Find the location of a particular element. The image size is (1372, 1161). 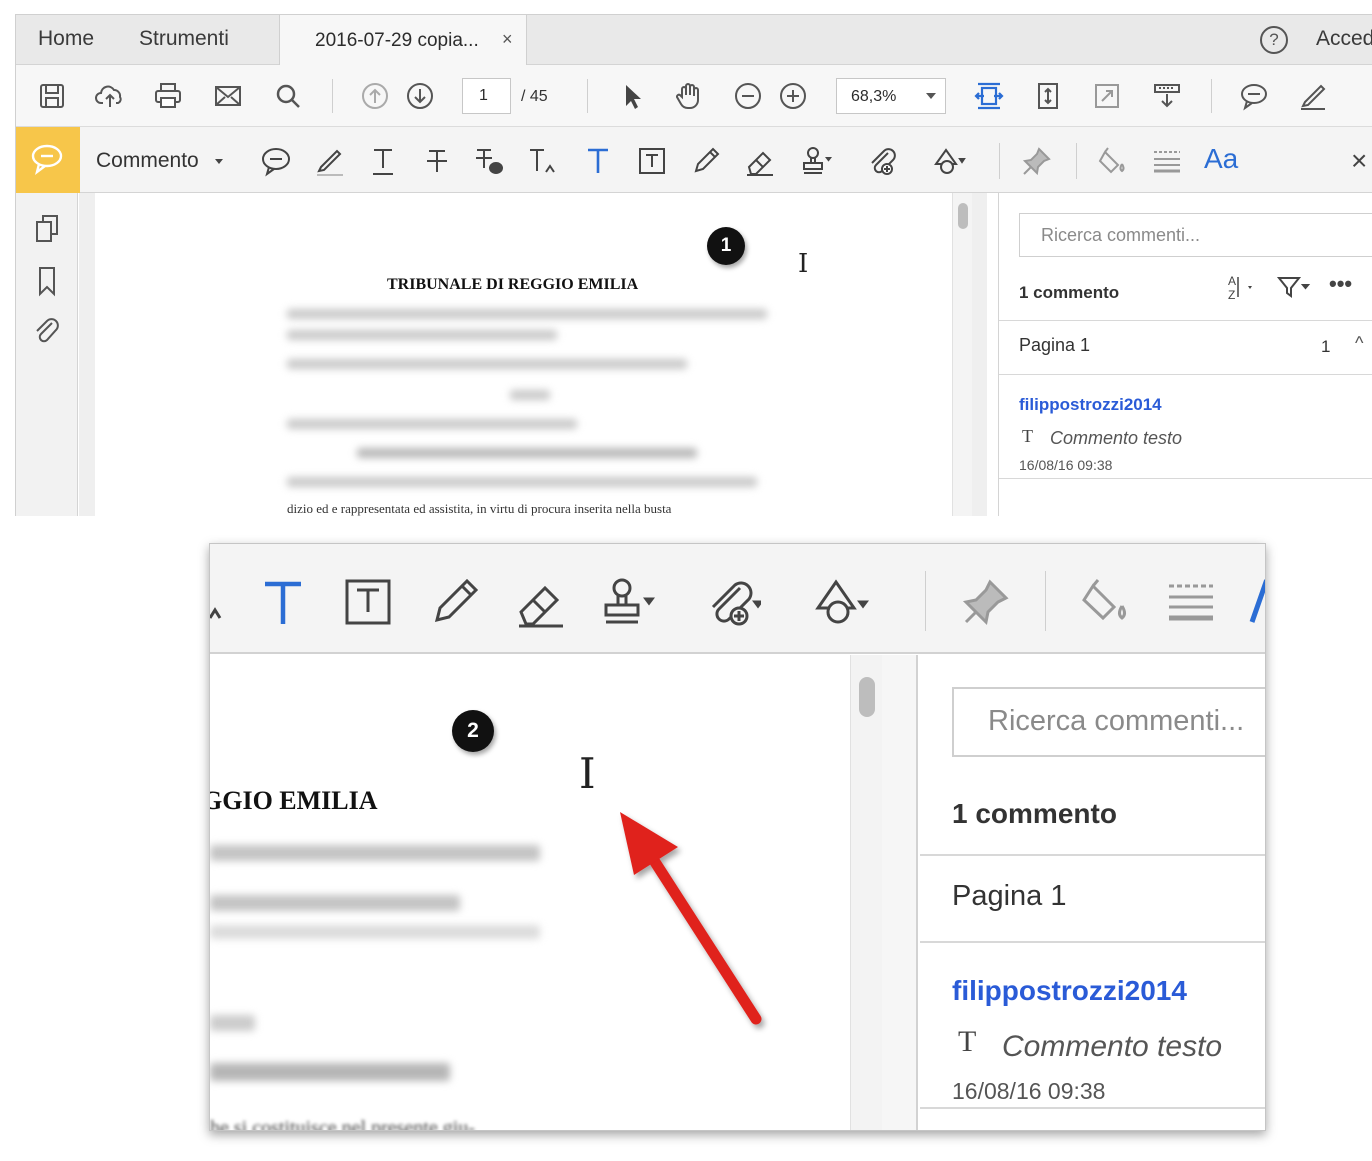

comment-menu-label: Commento is located at coordinates (147, 161).